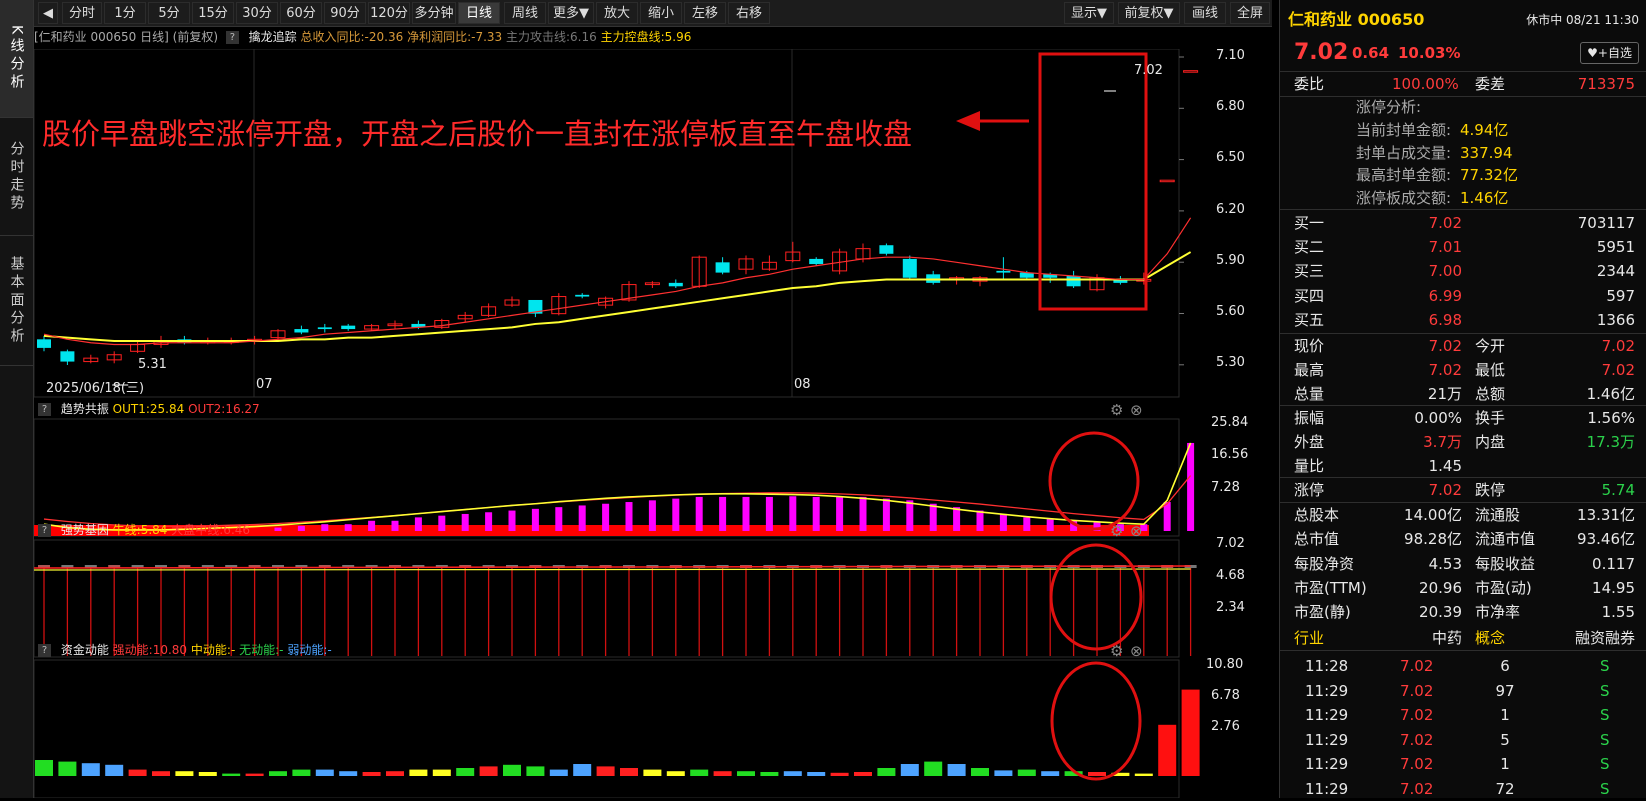 This screenshot has width=1646, height=801. Describe the element at coordinates (1330, 587) in the screenshot. I see `fund-label: 市盈(TTM)` at that location.